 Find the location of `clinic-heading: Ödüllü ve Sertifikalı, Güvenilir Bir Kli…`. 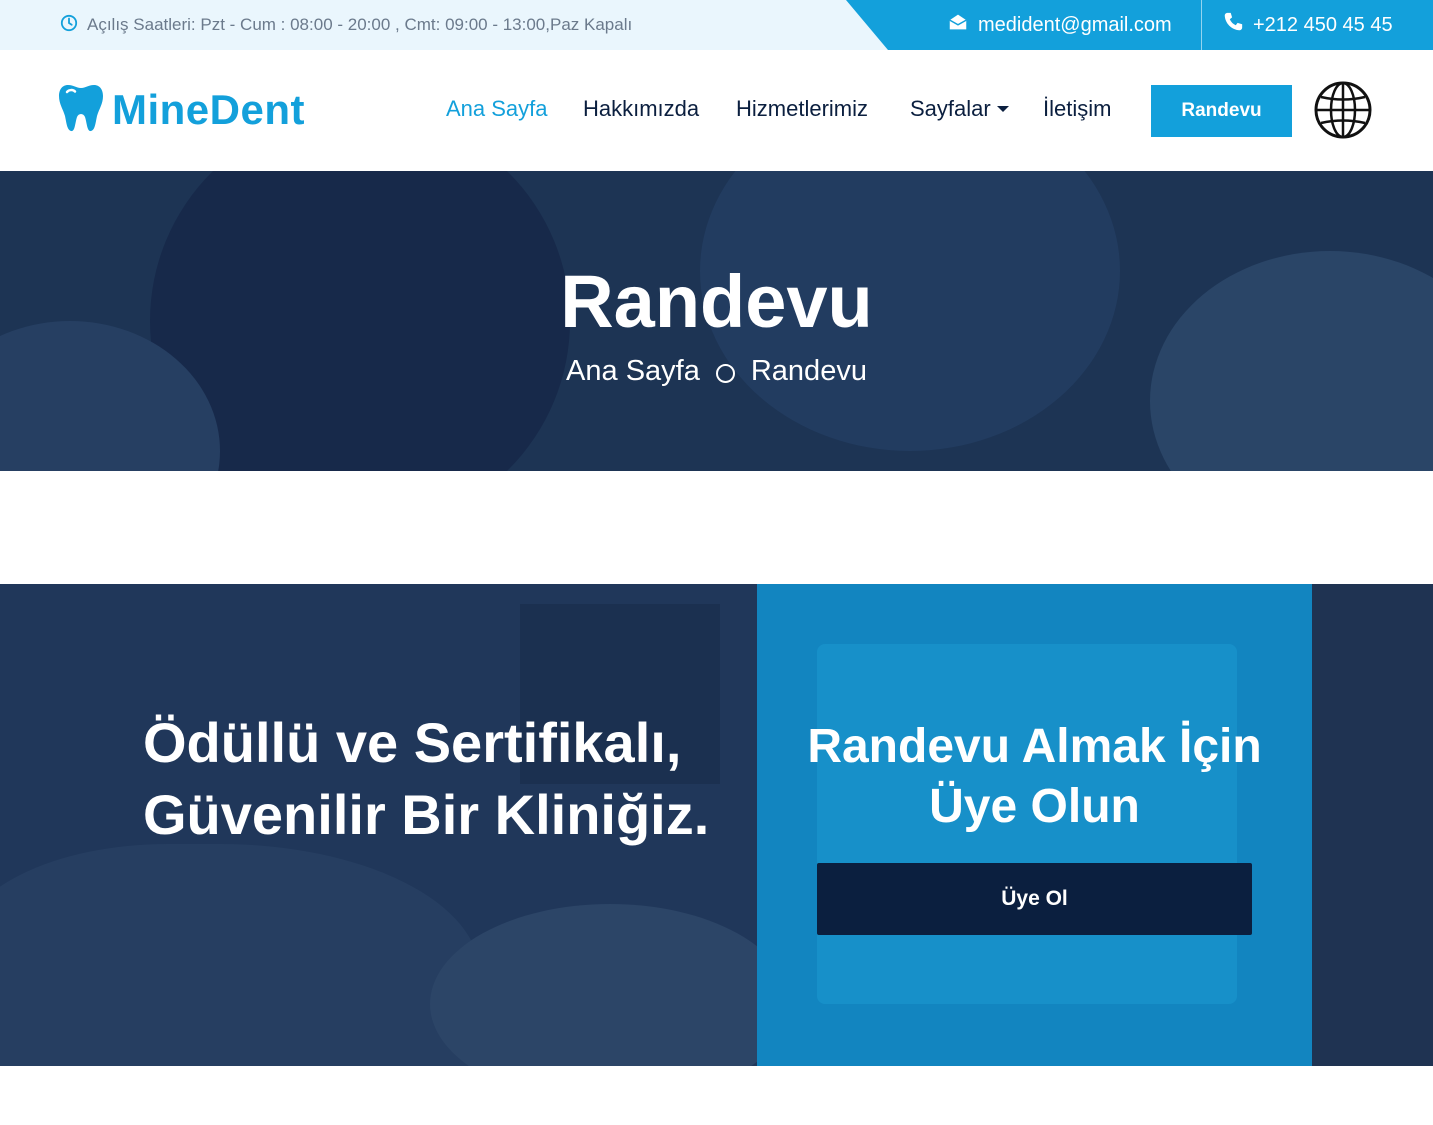

clinic-heading: Ödüllü ve Sertifikalı, Güvenilir Bir Kli… is located at coordinates (426, 778).